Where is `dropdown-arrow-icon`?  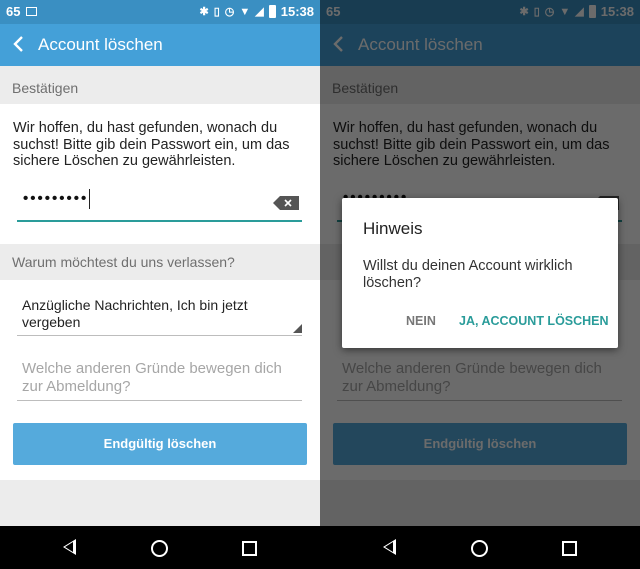
dropdown-arrow-icon is located at coordinates (297, 328).